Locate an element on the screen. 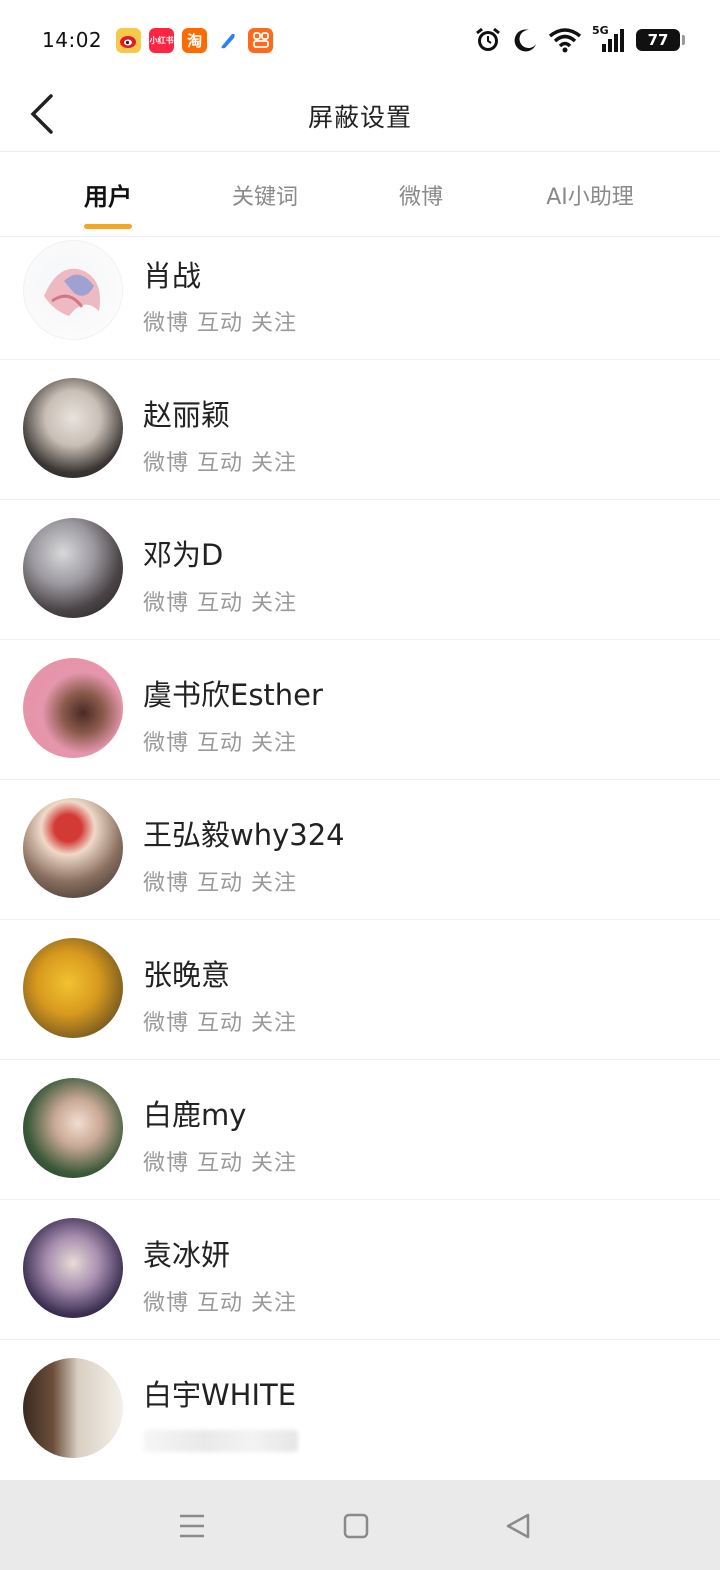  taobao-app-icon: 淘 is located at coordinates (195, 40).